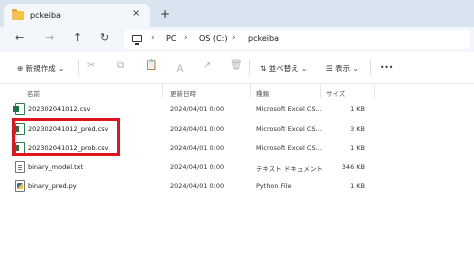  I want to click on python-file-icon, so click(20, 186).